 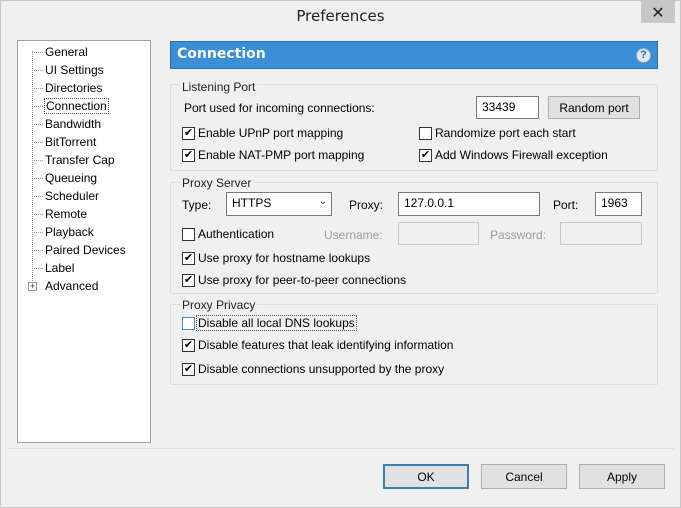 I want to click on cancel-button: Cancel, so click(x=524, y=476).